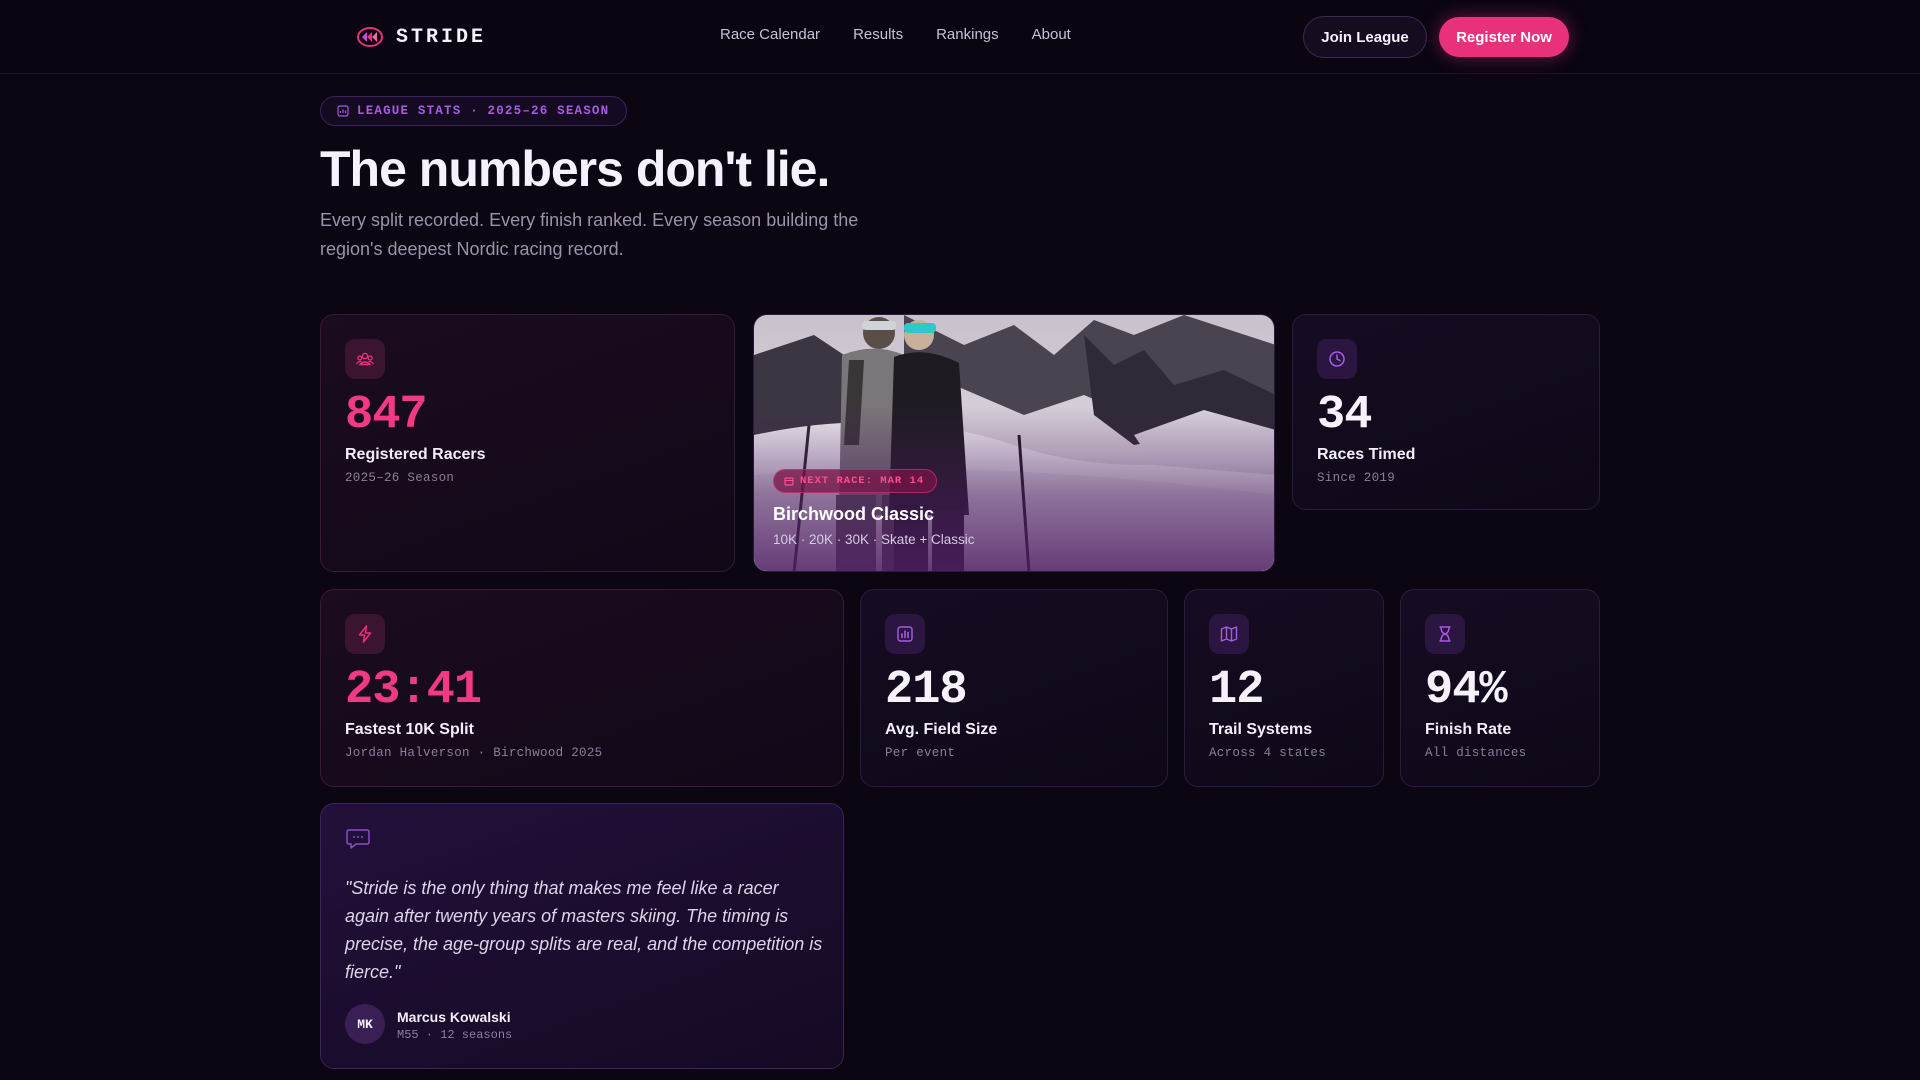  I want to click on nav-links: Race Calendar Results Rankings About, so click(895, 34).